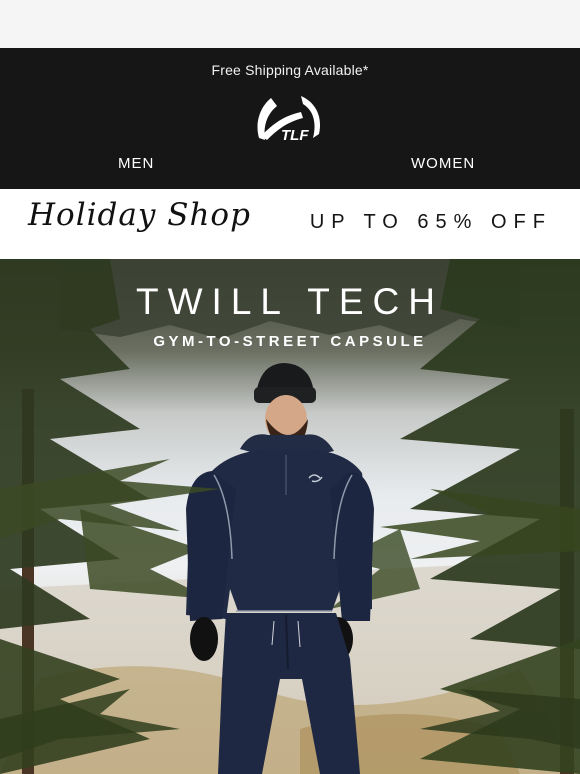  What do you see at coordinates (430, 222) in the screenshot?
I see `discount-text: UP TO 65% OFF` at bounding box center [430, 222].